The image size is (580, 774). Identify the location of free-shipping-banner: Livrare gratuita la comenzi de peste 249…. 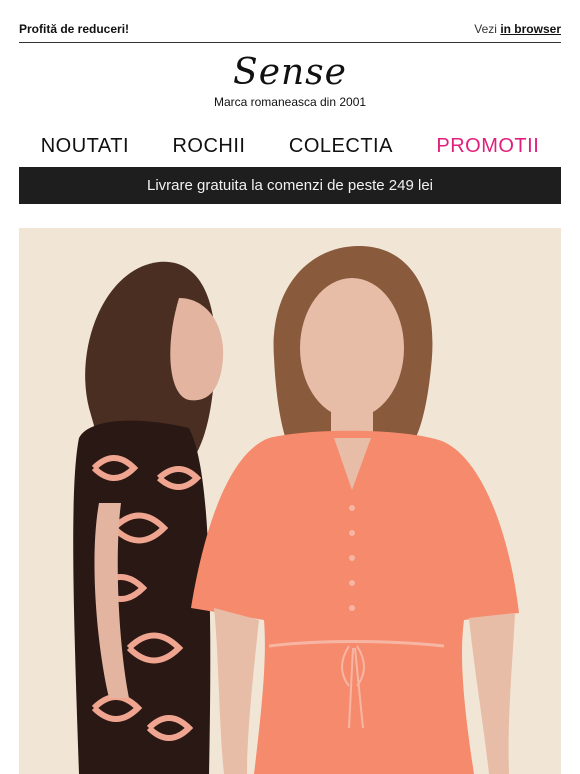
(290, 185).